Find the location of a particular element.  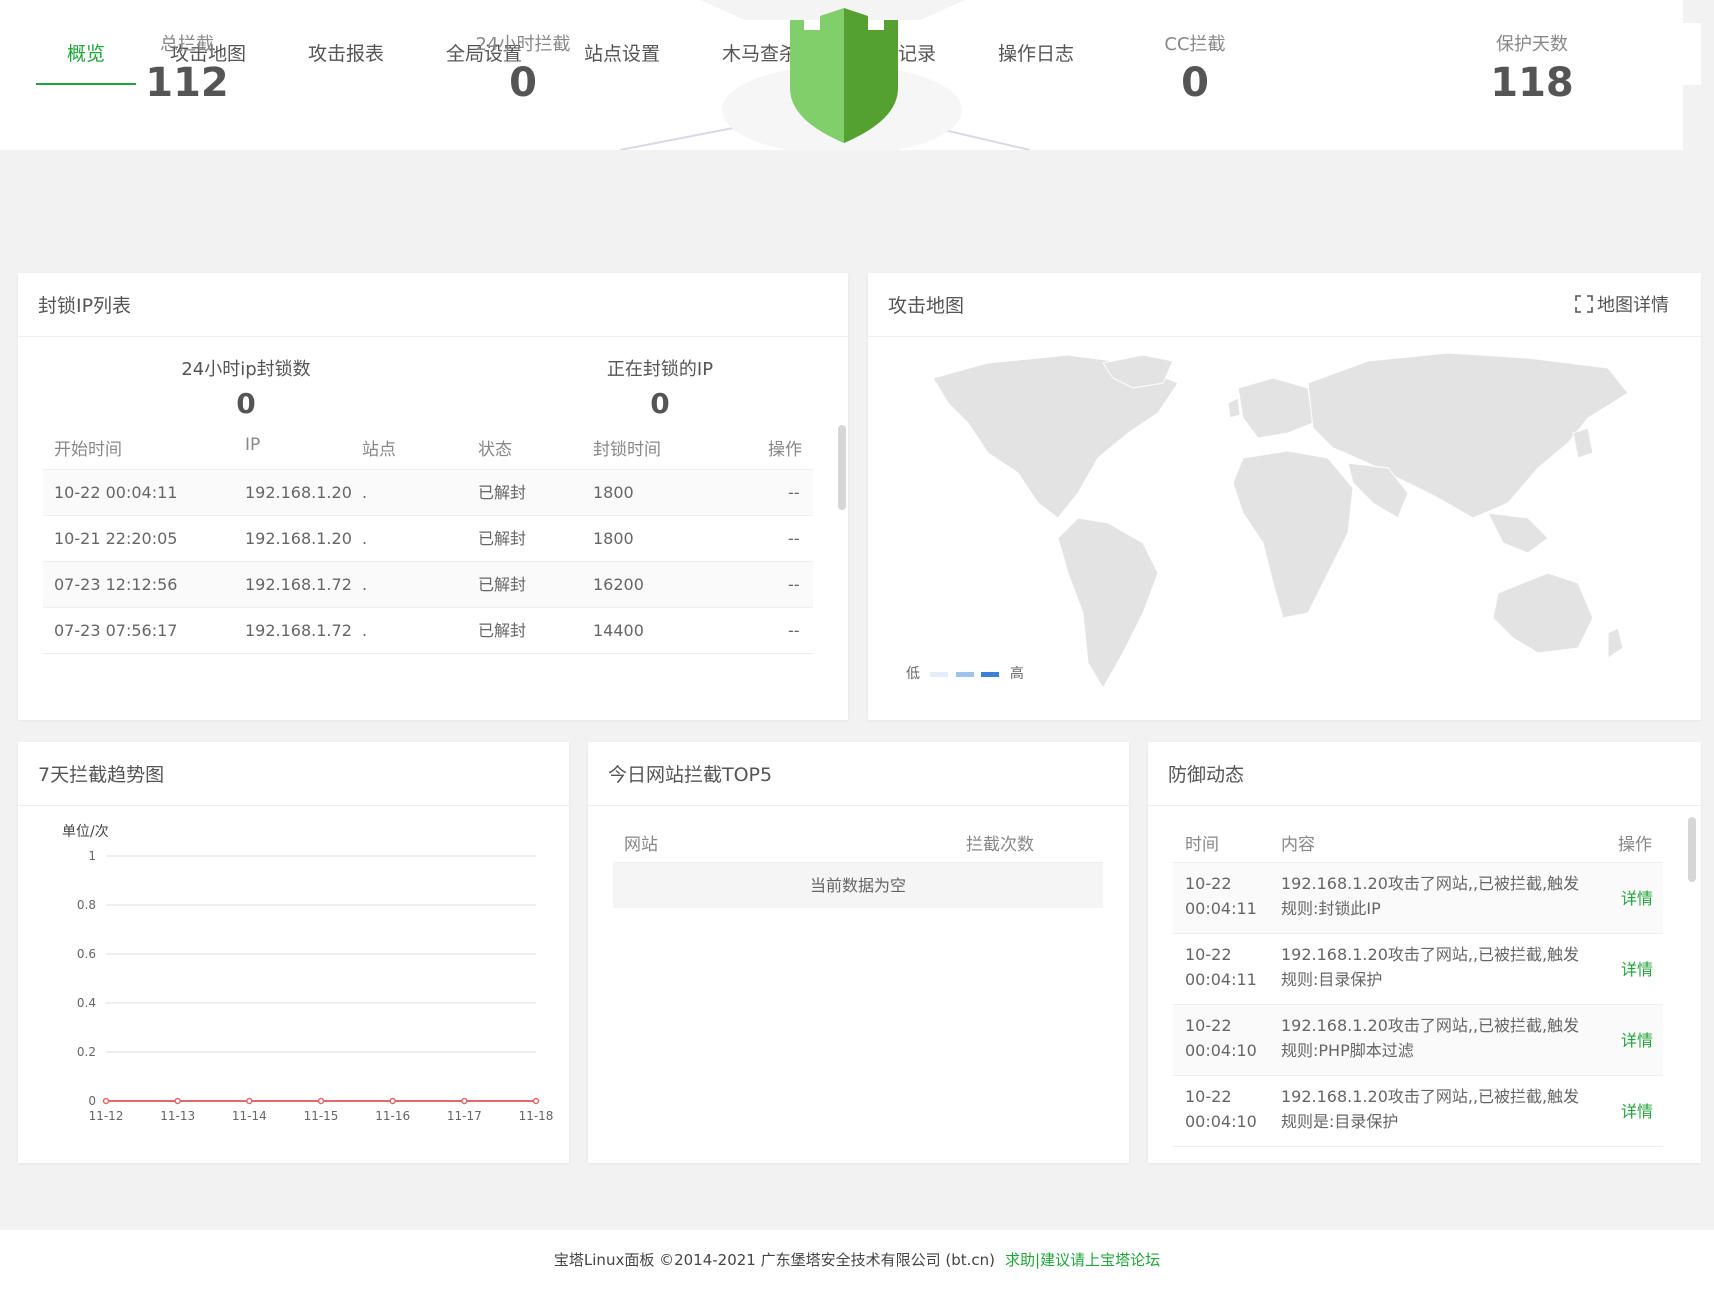

panel-title: 今日网站拦截TOP5 is located at coordinates (690, 775).